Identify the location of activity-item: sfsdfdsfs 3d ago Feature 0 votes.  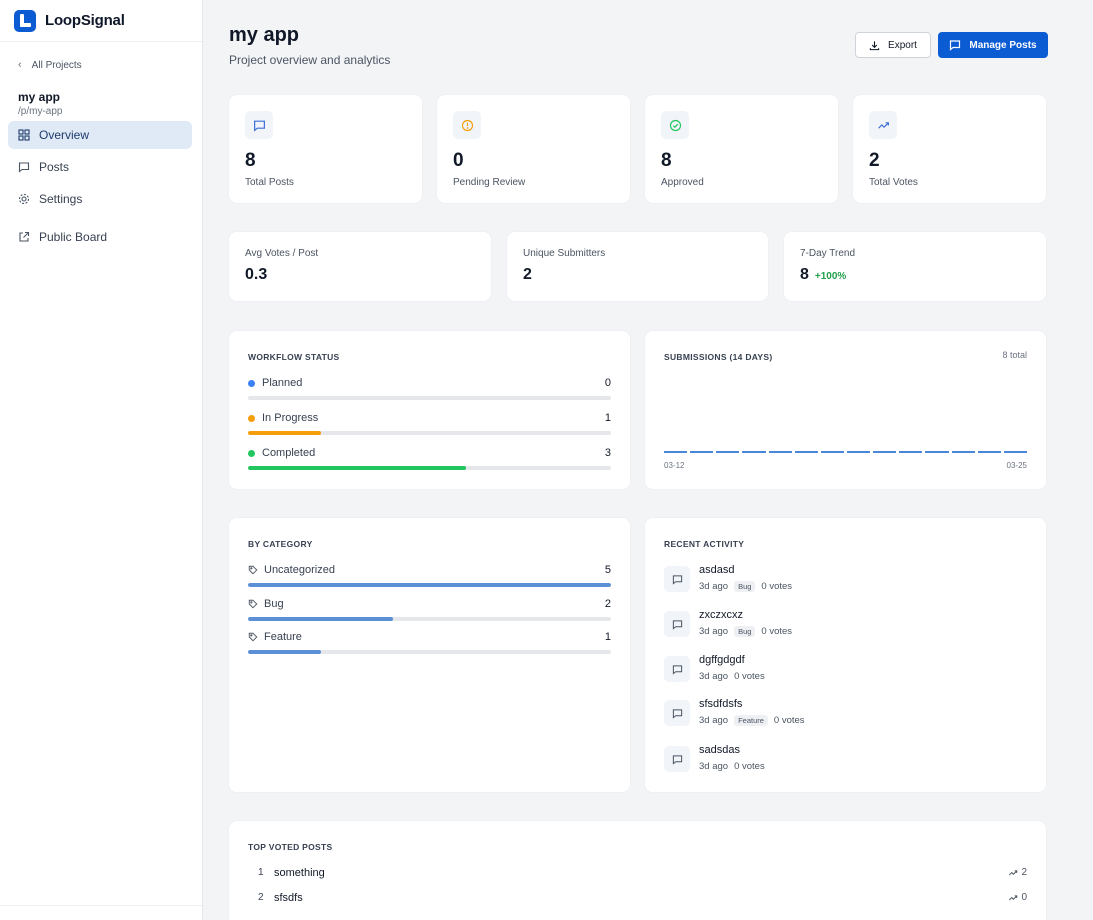
(845, 716).